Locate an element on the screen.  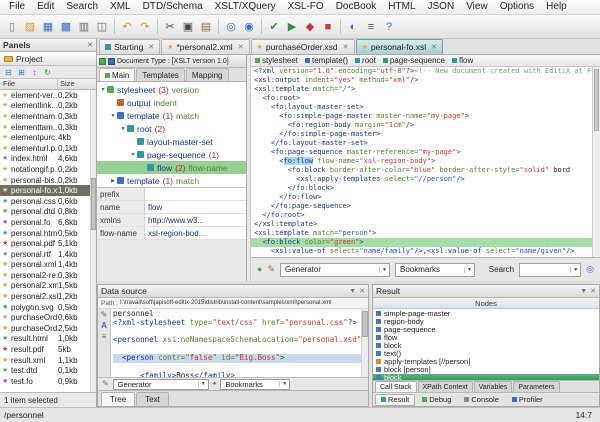
cut-icon: ✂ is located at coordinates (170, 27).